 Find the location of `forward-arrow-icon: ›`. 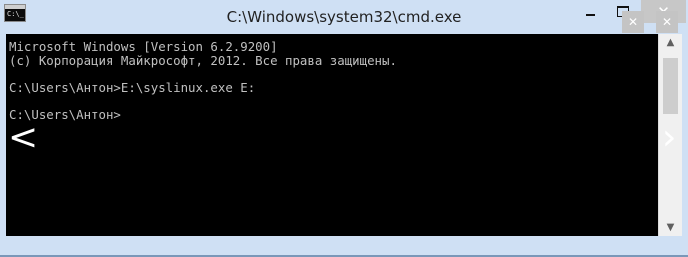

forward-arrow-icon: › is located at coordinates (669, 138).